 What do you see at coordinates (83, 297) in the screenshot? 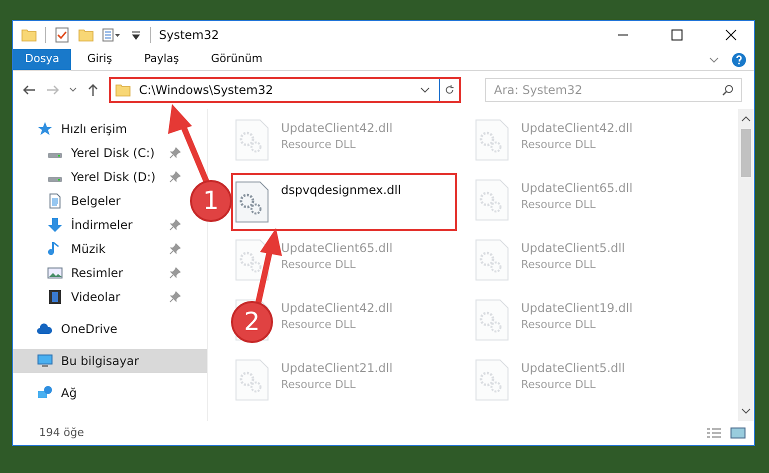
I see `sidebar-item: Videolar` at bounding box center [83, 297].